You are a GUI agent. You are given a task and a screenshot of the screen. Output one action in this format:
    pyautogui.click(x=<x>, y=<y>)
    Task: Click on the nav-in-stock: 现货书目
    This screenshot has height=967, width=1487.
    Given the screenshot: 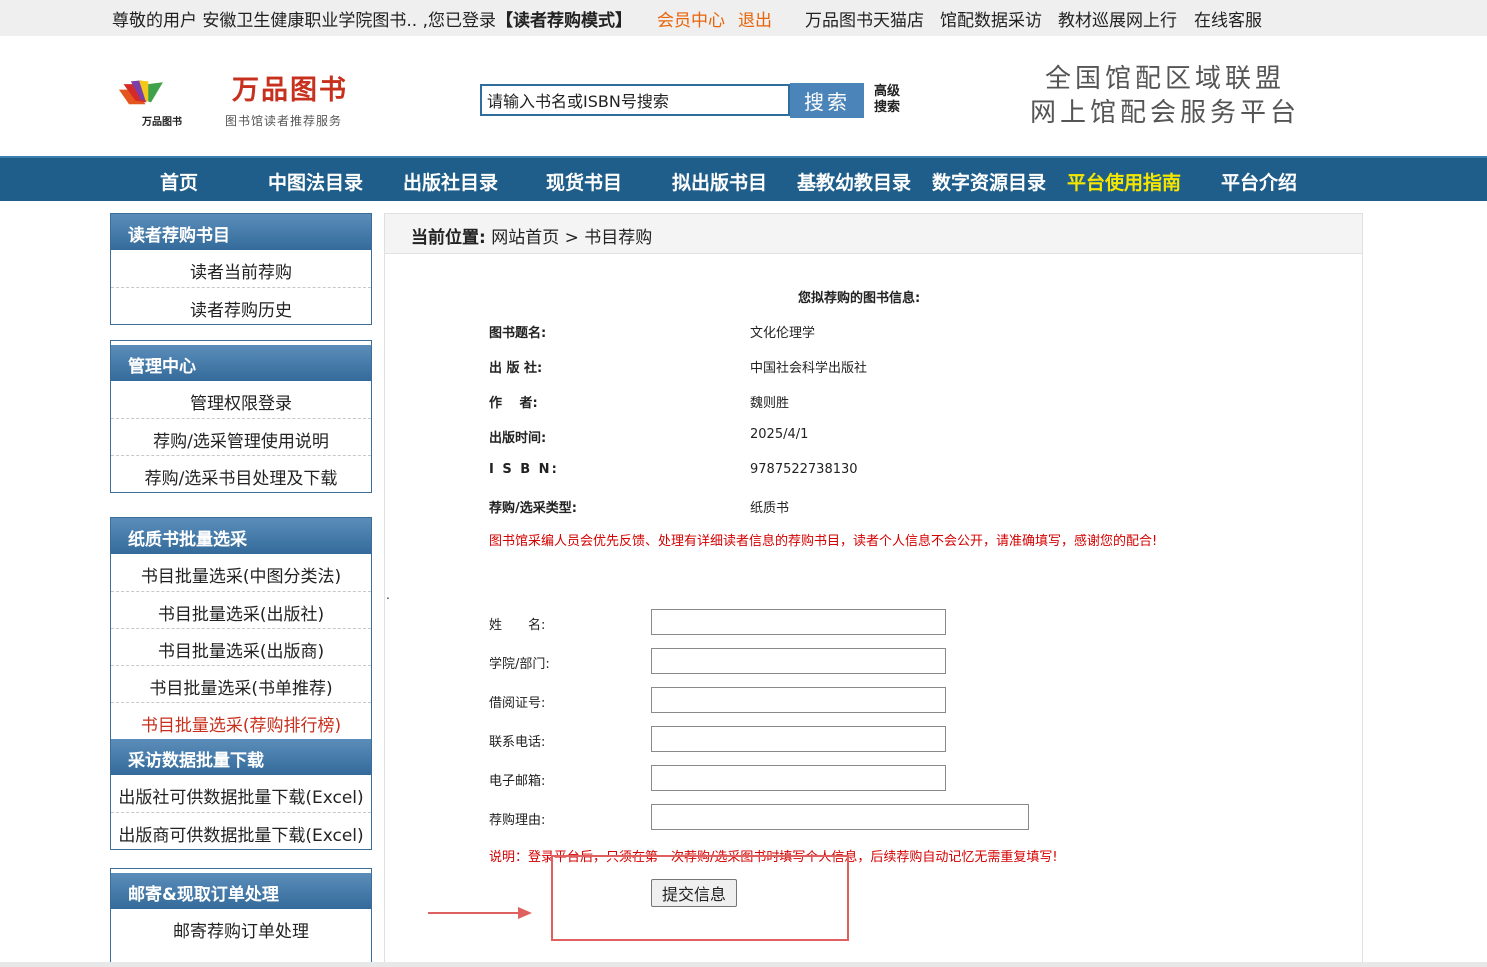 What is the action you would take?
    pyautogui.click(x=584, y=181)
    